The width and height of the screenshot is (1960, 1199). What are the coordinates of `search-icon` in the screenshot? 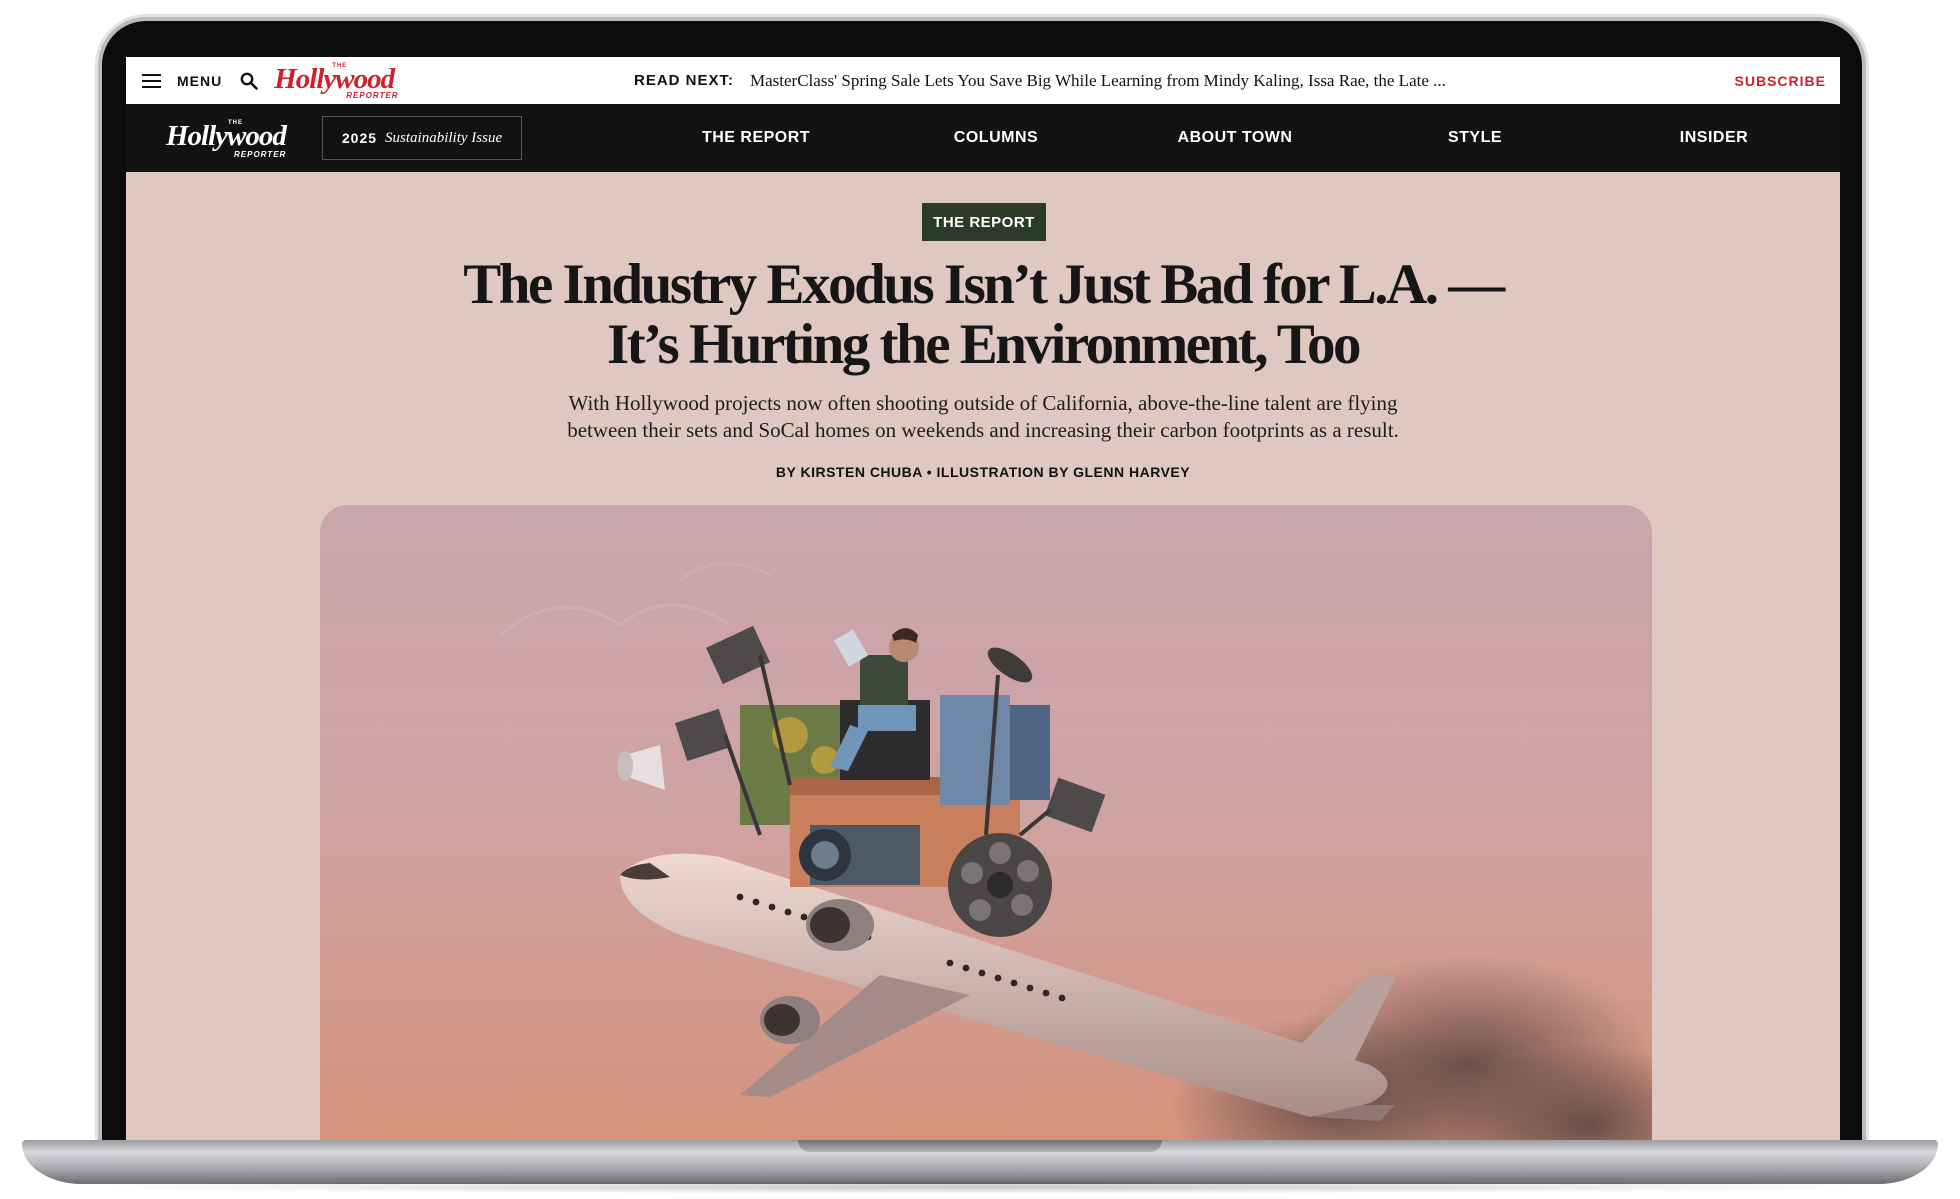 It's located at (249, 81).